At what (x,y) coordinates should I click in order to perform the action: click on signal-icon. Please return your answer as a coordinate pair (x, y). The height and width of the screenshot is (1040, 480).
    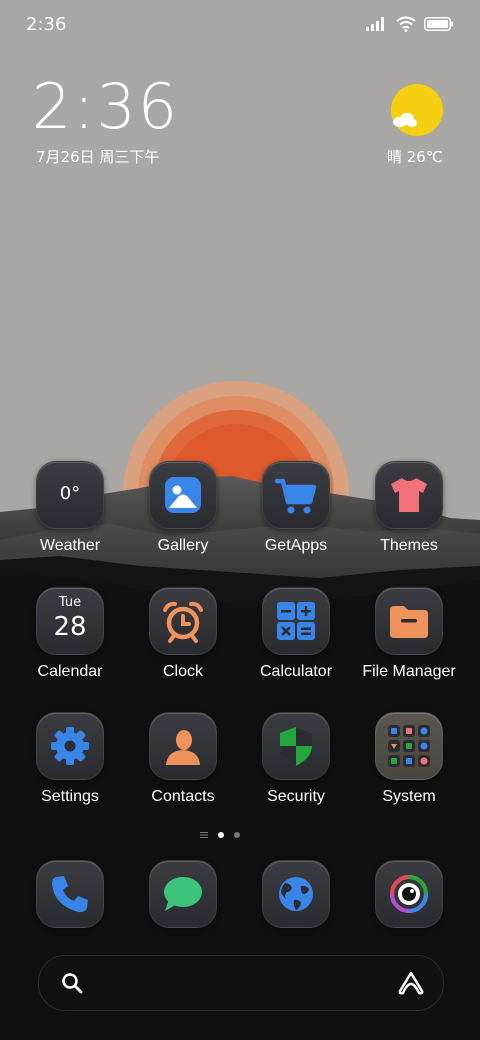
    Looking at the image, I should click on (375, 24).